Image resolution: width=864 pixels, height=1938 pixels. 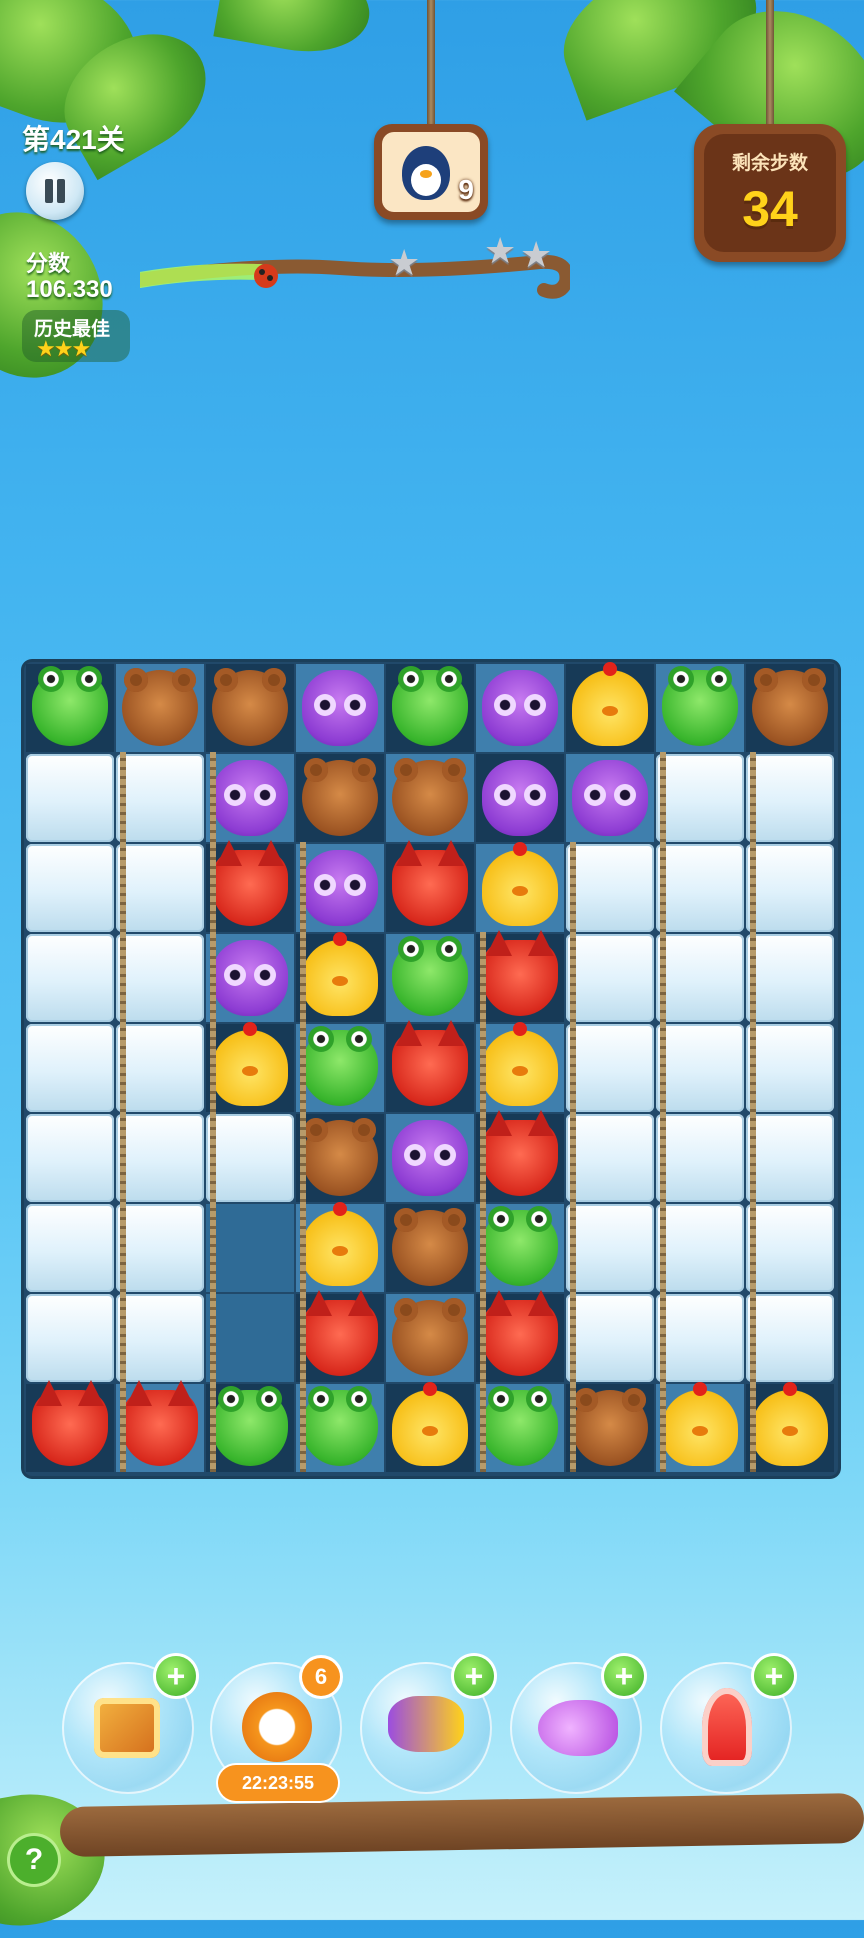 I want to click on shuffle-booster: +, so click(x=129, y=1725).